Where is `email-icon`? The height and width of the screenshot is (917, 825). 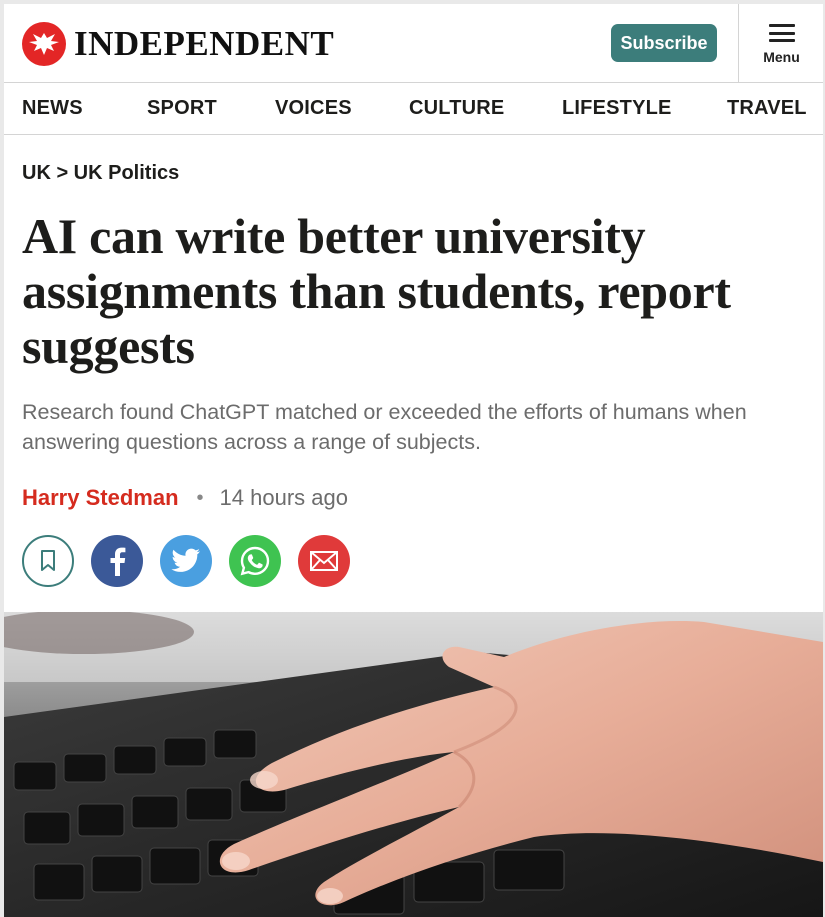 email-icon is located at coordinates (324, 561).